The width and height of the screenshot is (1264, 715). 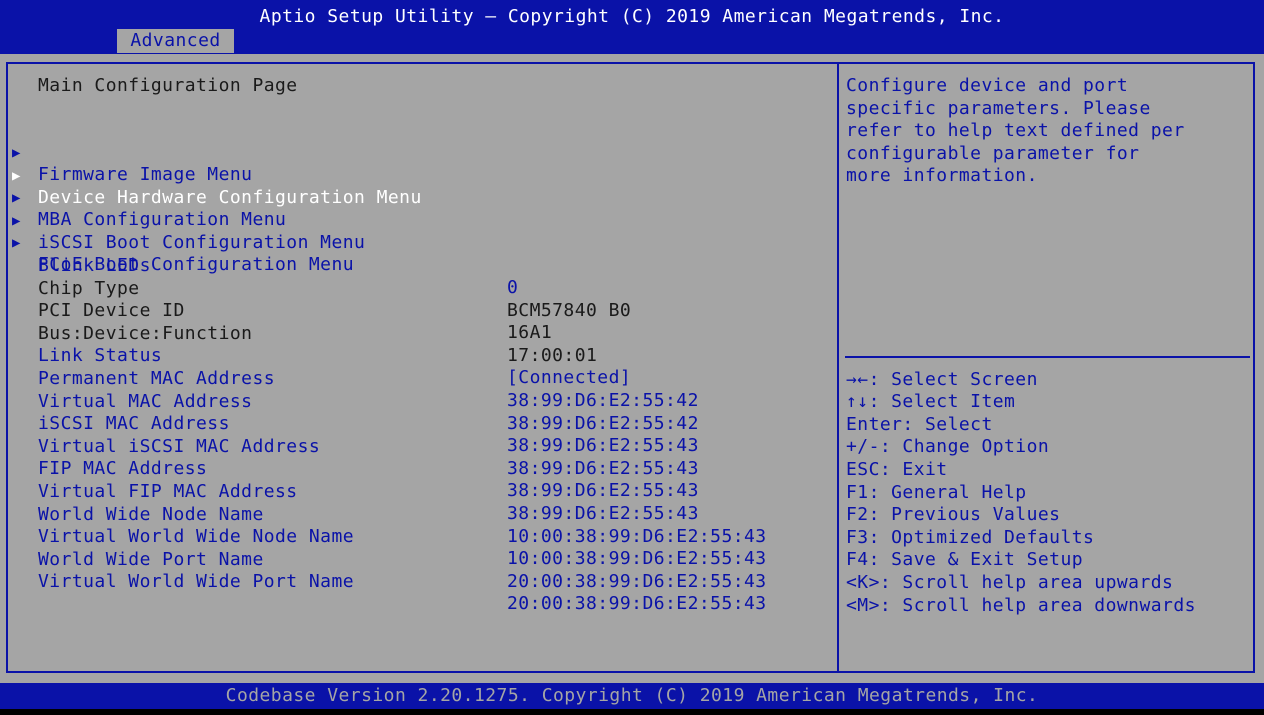 What do you see at coordinates (168, 85) in the screenshot?
I see `page-title: Main Configuration Page` at bounding box center [168, 85].